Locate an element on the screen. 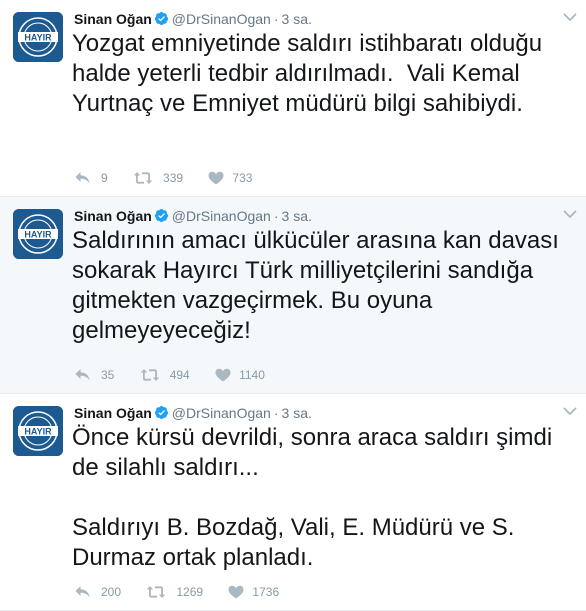 This screenshot has height=611, width=586. tweet-actions: 9 339 733 is located at coordinates (174, 179).